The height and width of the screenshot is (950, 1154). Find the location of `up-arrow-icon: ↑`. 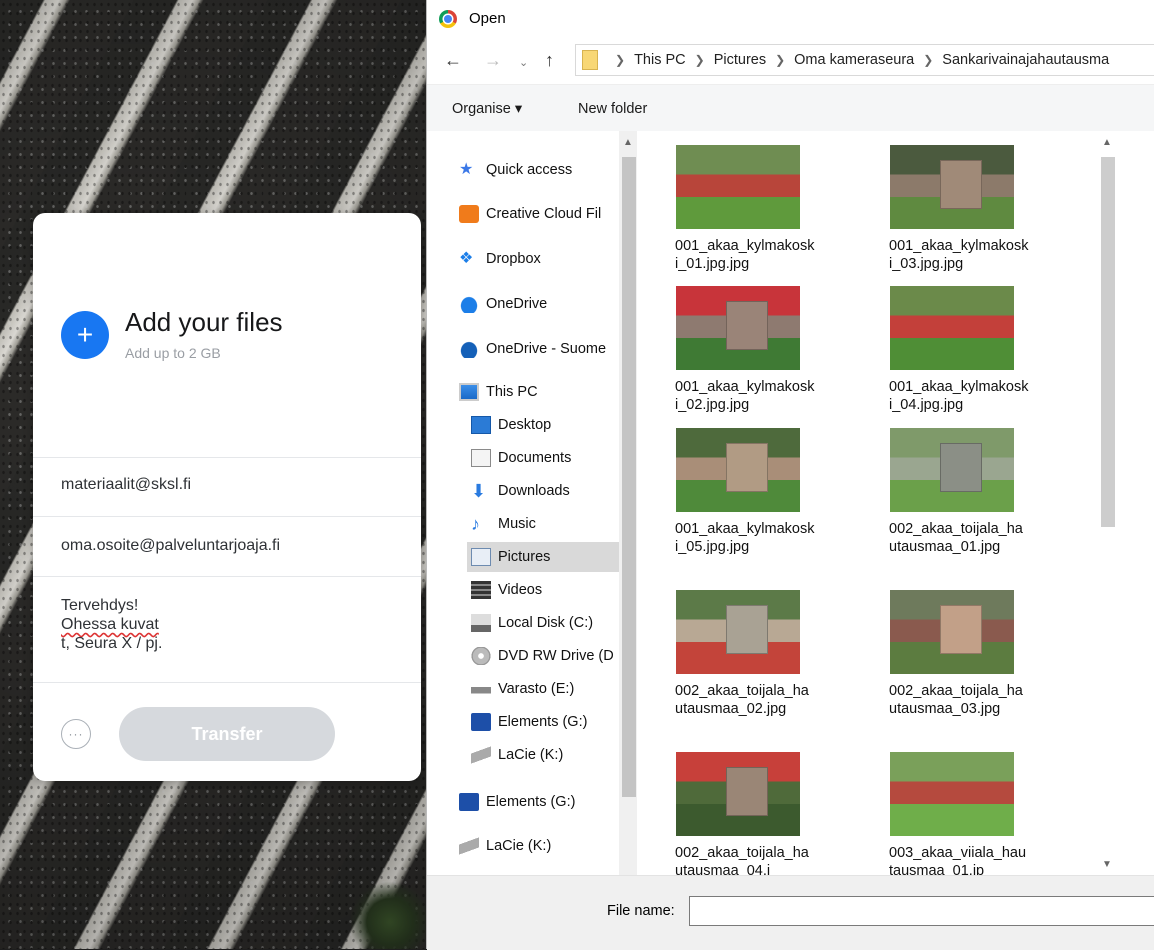

up-arrow-icon: ↑ is located at coordinates (549, 60).